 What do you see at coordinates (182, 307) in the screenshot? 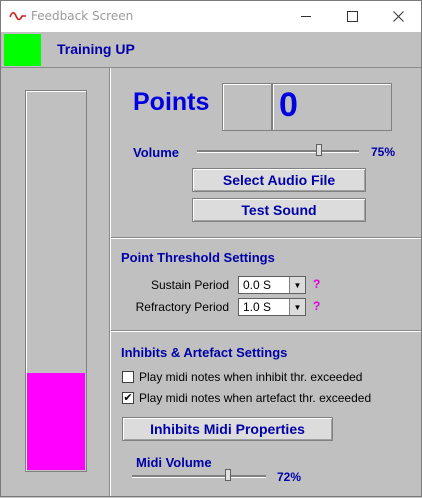
I see `refractory-period-label: Refractory Period` at bounding box center [182, 307].